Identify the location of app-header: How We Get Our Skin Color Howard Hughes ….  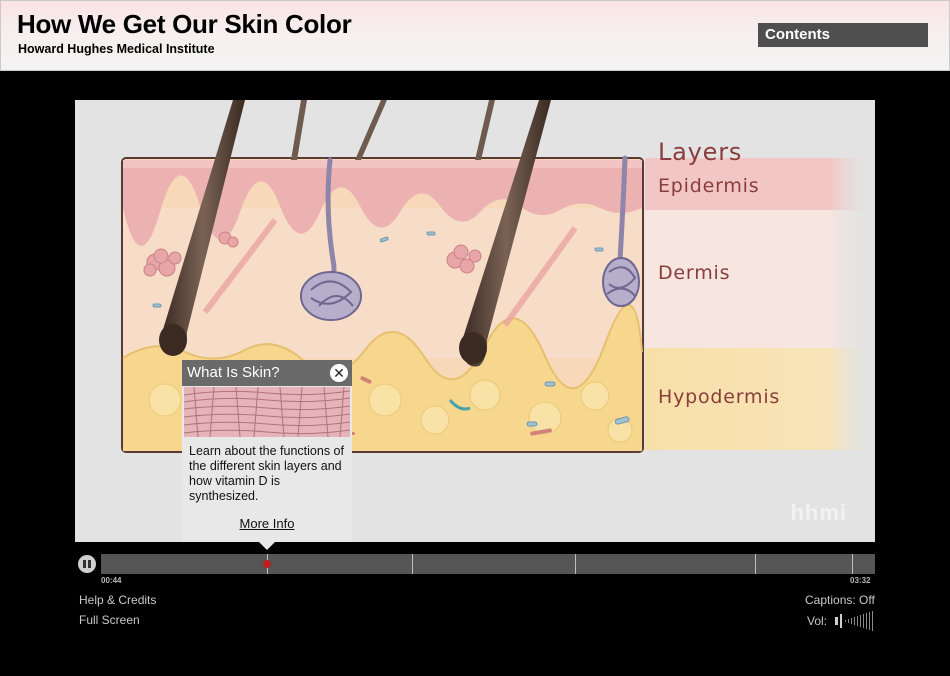
(475, 35).